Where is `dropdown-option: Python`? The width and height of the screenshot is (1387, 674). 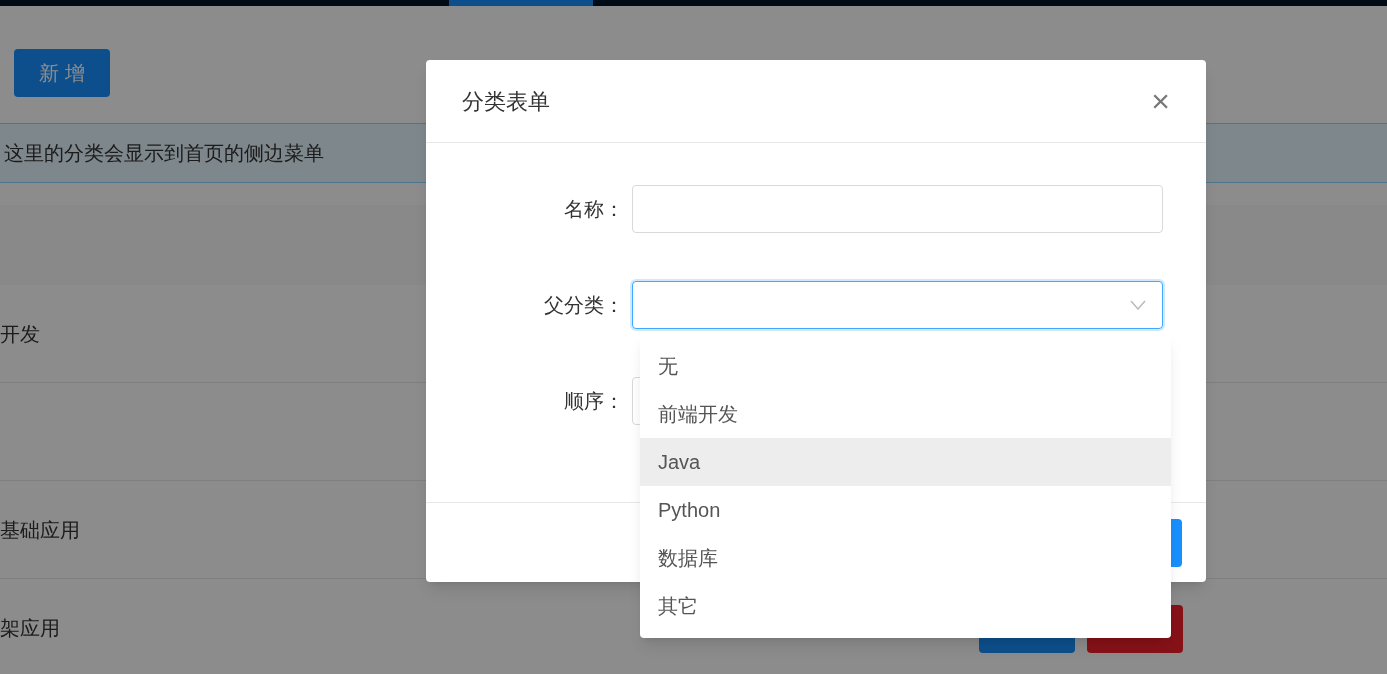
dropdown-option: Python is located at coordinates (905, 510).